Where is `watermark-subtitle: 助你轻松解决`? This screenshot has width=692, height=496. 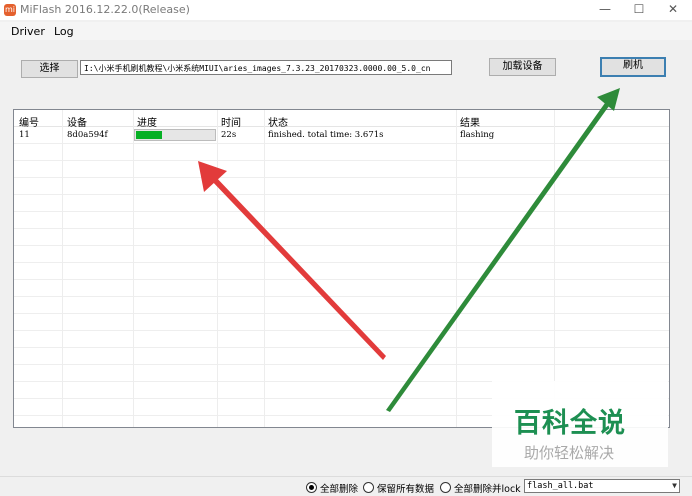
watermark-subtitle: 助你轻松解决 is located at coordinates (569, 453).